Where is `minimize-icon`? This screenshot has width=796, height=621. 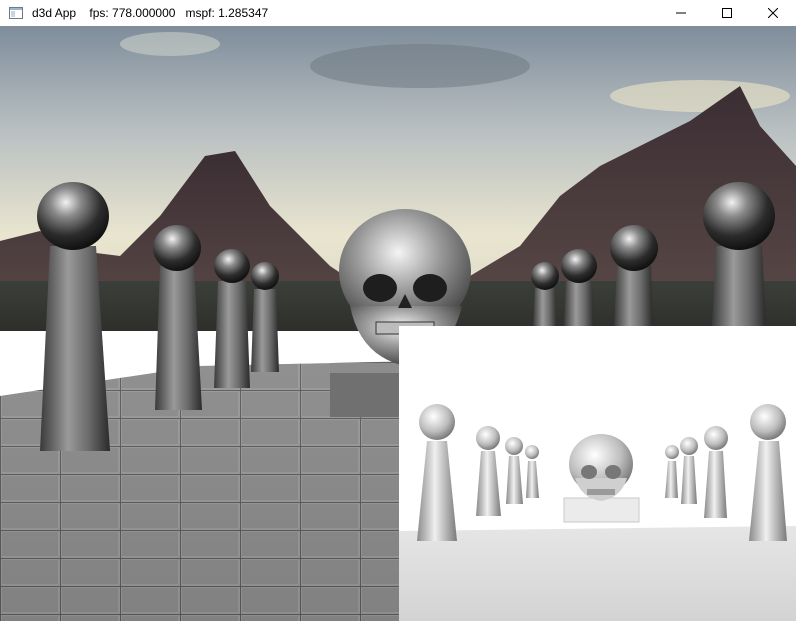
minimize-icon is located at coordinates (681, 13).